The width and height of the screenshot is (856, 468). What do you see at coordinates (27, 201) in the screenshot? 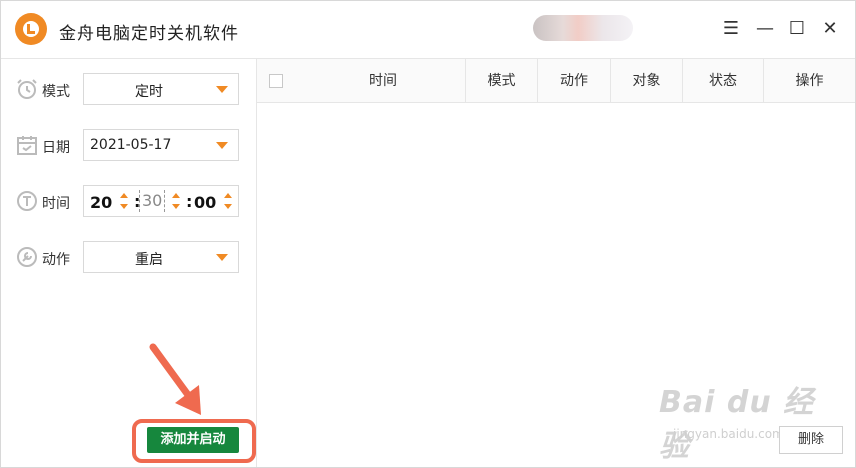
I see `clock-icon` at bounding box center [27, 201].